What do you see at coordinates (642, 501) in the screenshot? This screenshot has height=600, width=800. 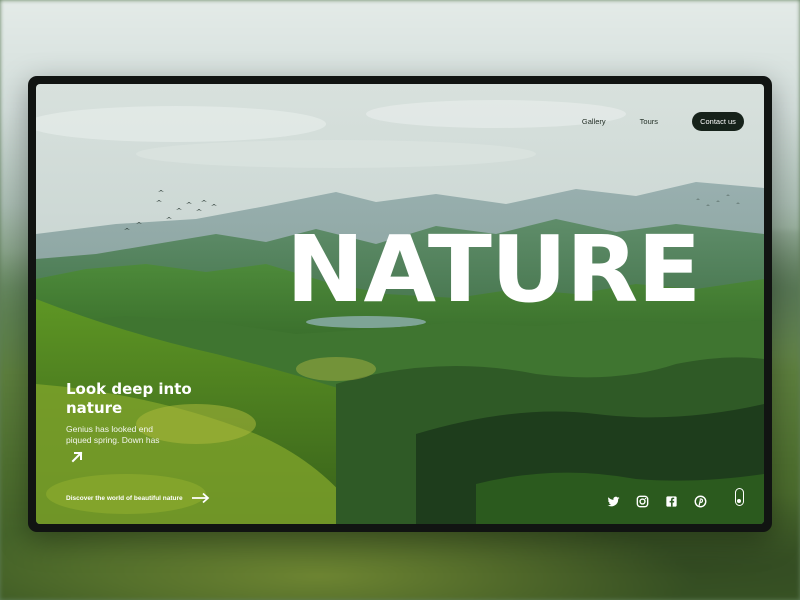 I see `instagram-icon` at bounding box center [642, 501].